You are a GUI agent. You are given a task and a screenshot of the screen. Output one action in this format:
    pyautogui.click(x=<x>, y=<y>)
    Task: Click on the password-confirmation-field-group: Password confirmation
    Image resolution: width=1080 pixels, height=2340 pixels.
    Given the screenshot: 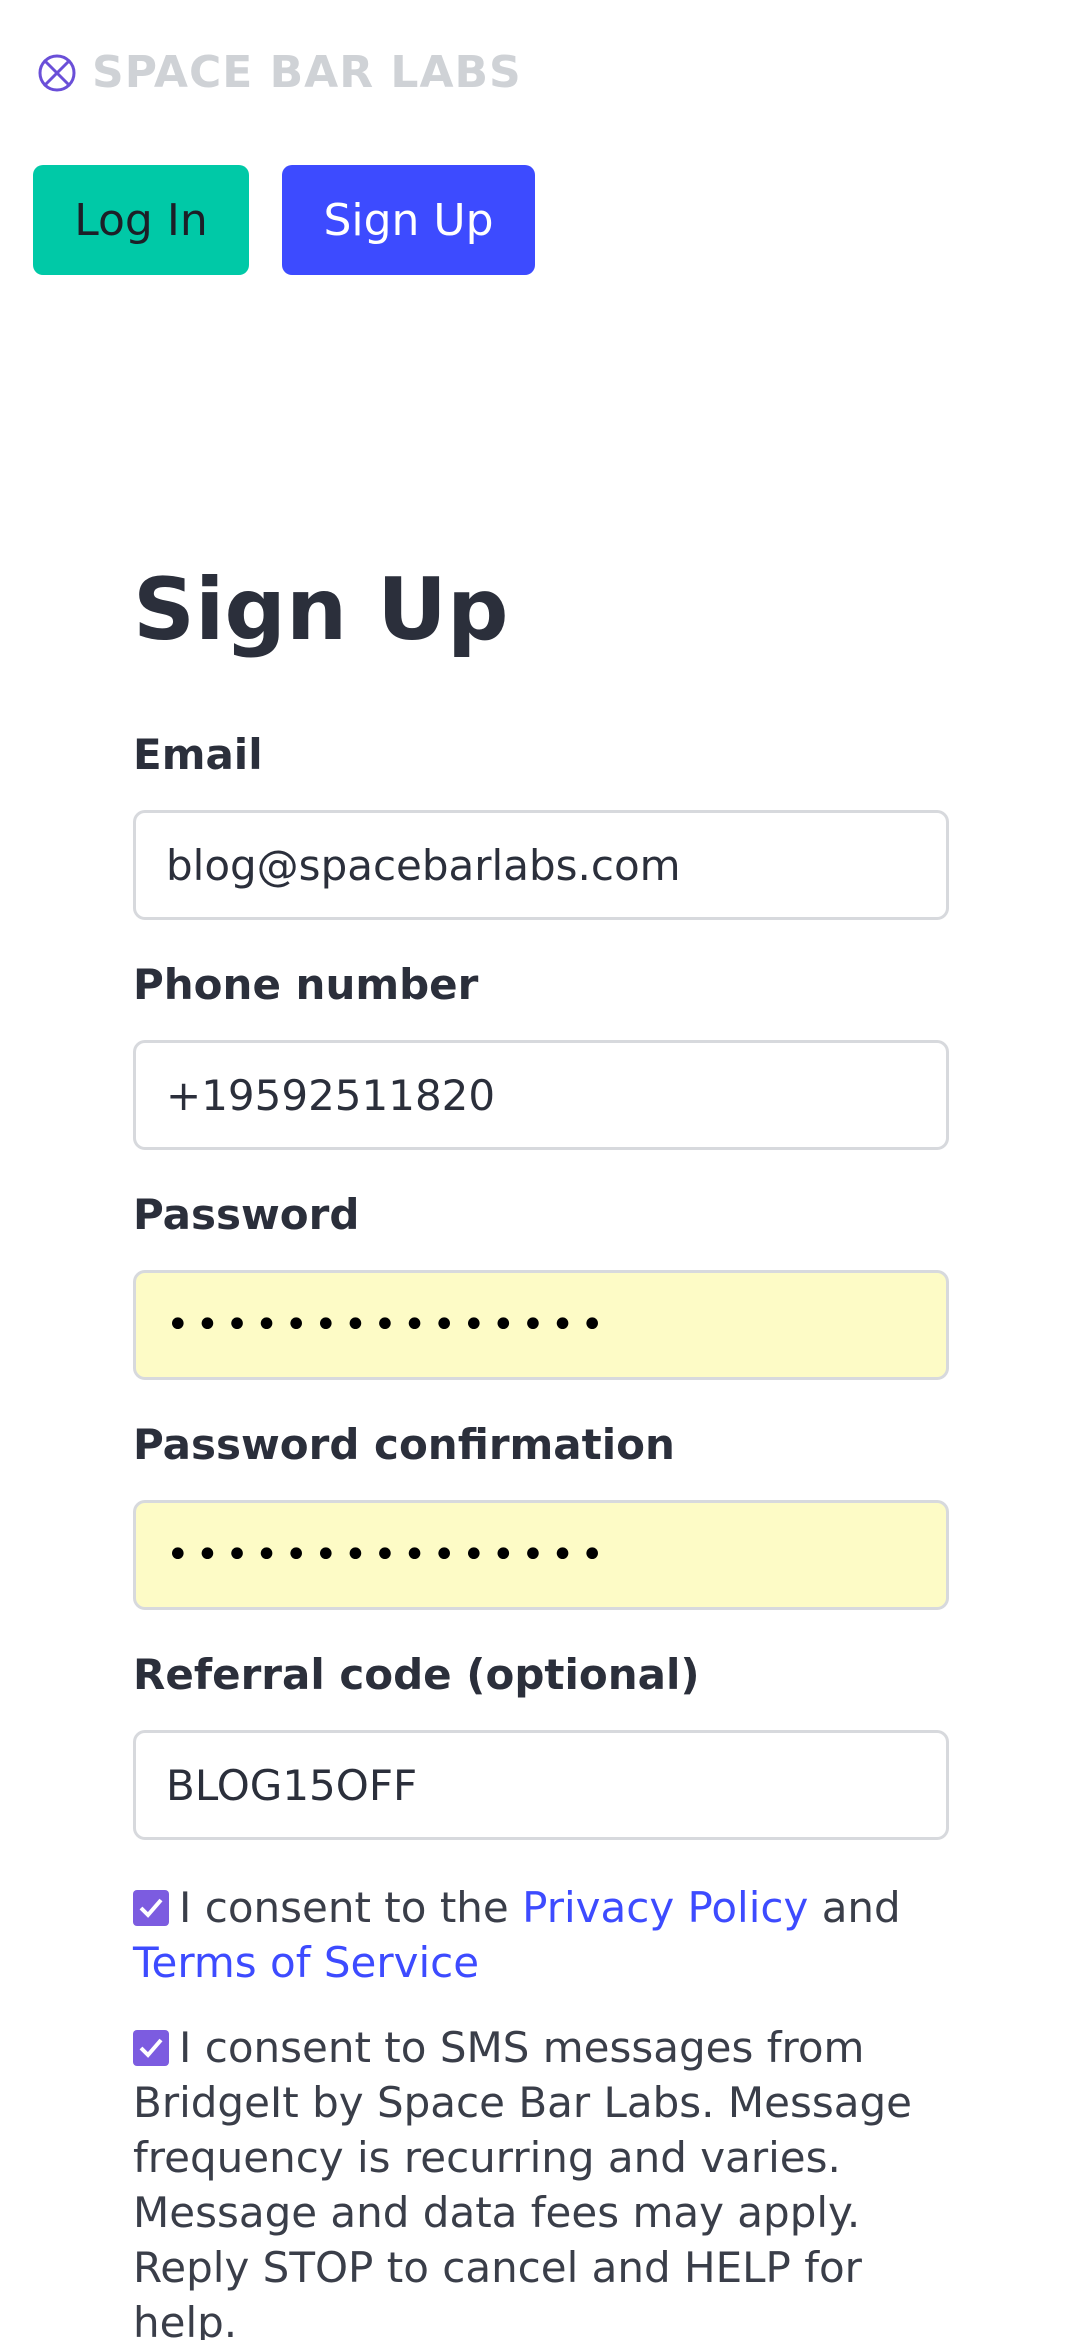 What is the action you would take?
    pyautogui.click(x=541, y=1515)
    